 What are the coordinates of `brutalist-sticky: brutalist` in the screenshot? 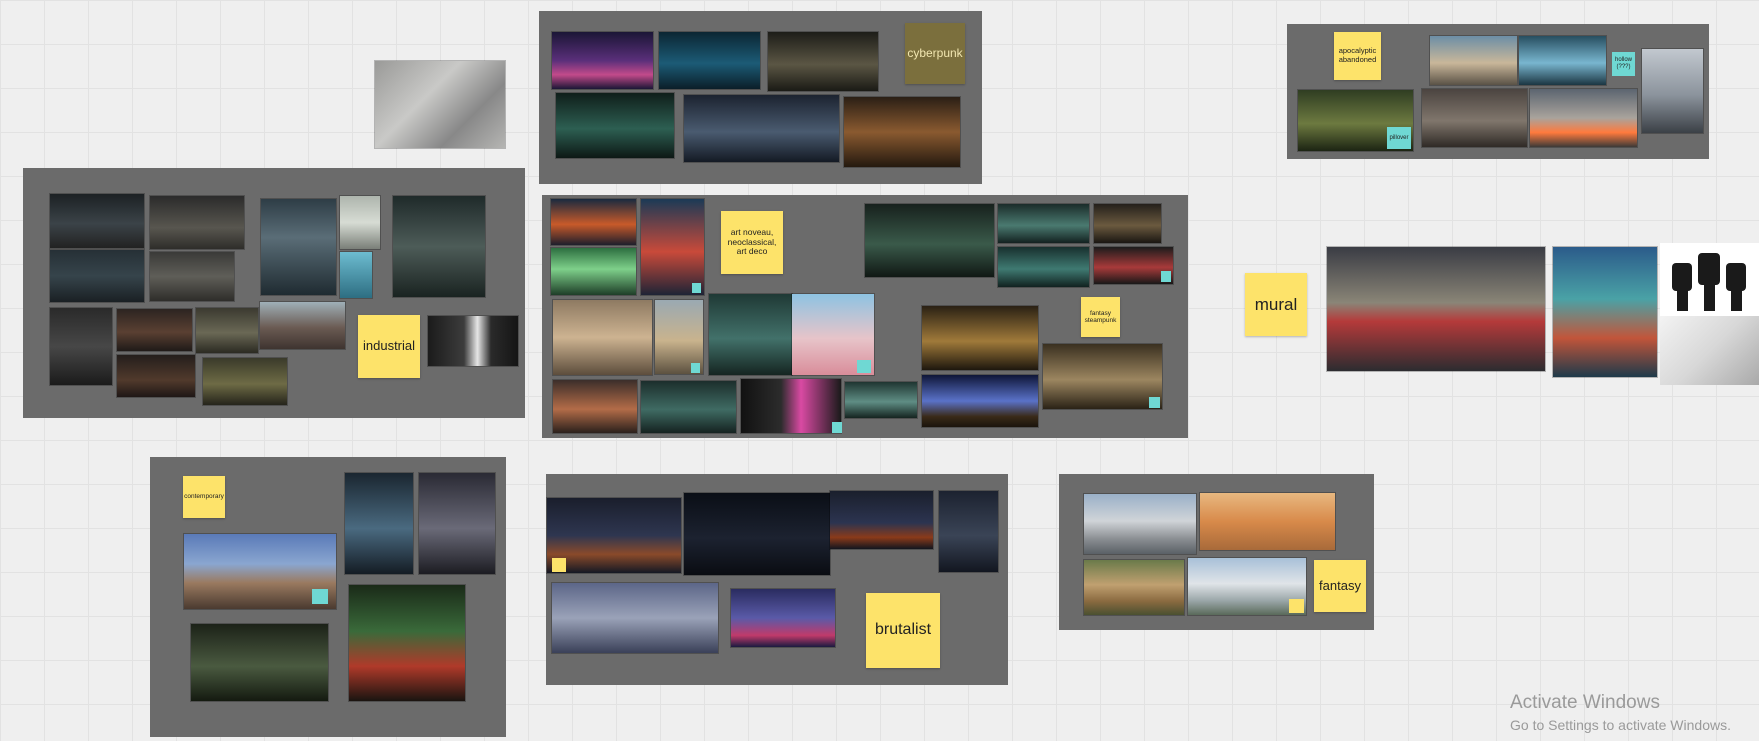 It's located at (903, 630).